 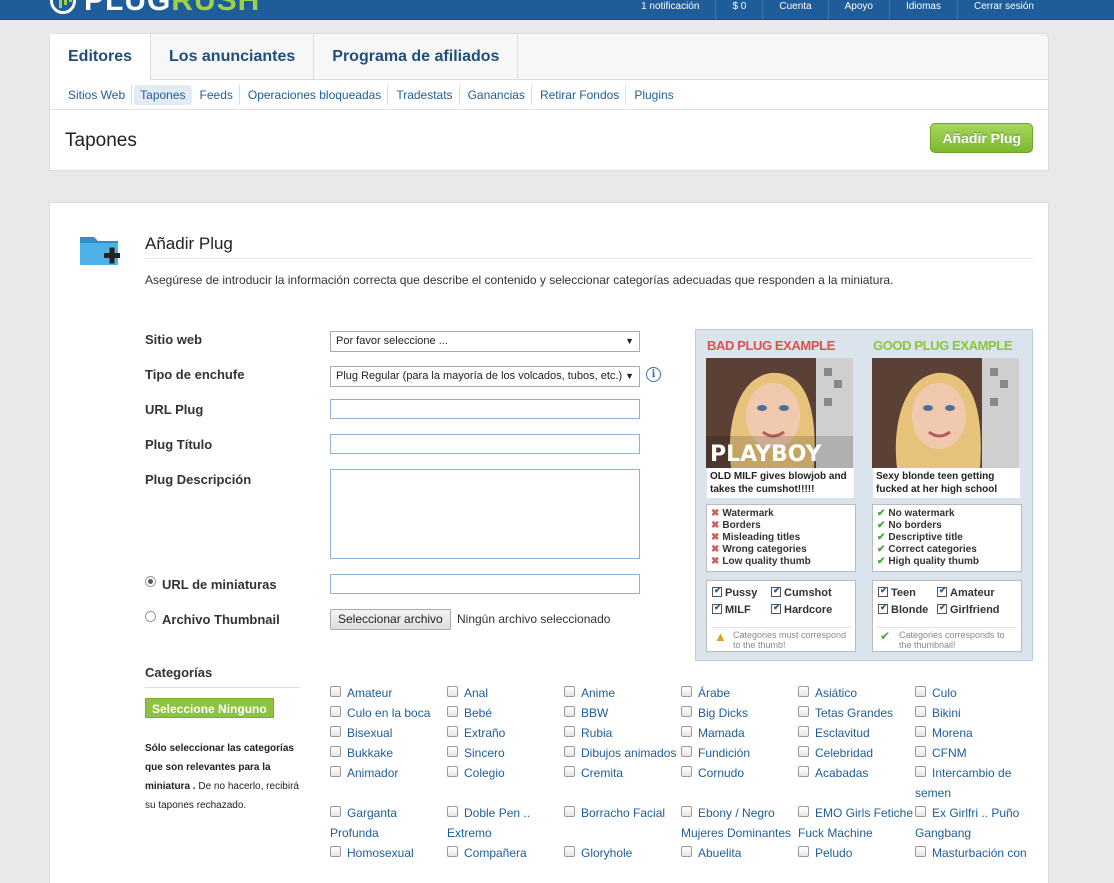 I want to click on category-checkbox: Abuelita, so click(x=739, y=853).